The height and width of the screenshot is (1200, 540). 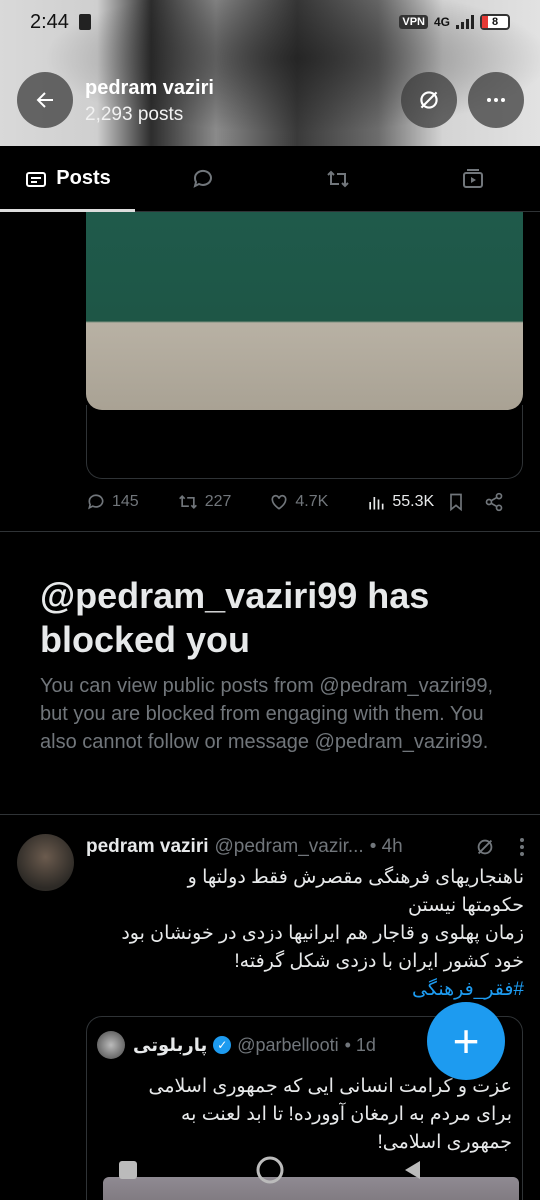 What do you see at coordinates (522, 847) in the screenshot?
I see `more-vertical-icon` at bounding box center [522, 847].